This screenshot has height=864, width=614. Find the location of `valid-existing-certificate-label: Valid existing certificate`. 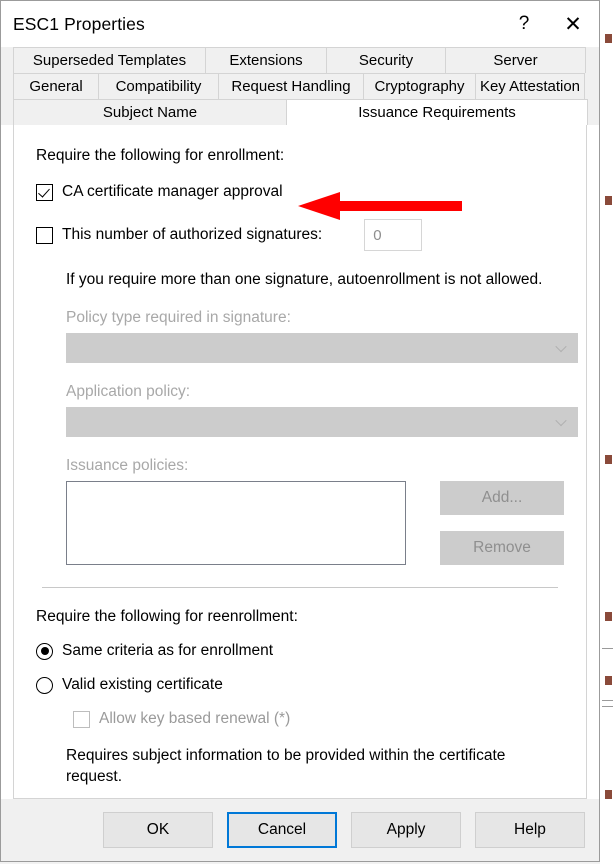

valid-existing-certificate-label: Valid existing certificate is located at coordinates (142, 684).